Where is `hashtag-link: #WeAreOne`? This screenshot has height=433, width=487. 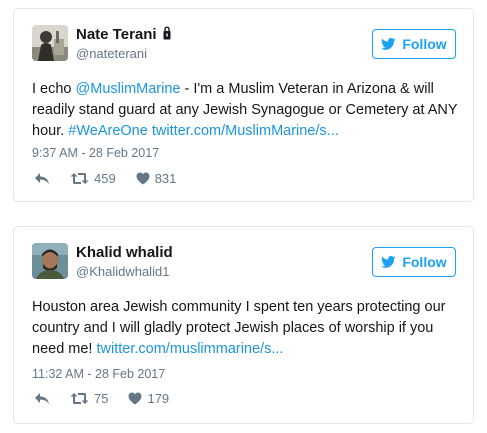
hashtag-link: #WeAreOne is located at coordinates (108, 131).